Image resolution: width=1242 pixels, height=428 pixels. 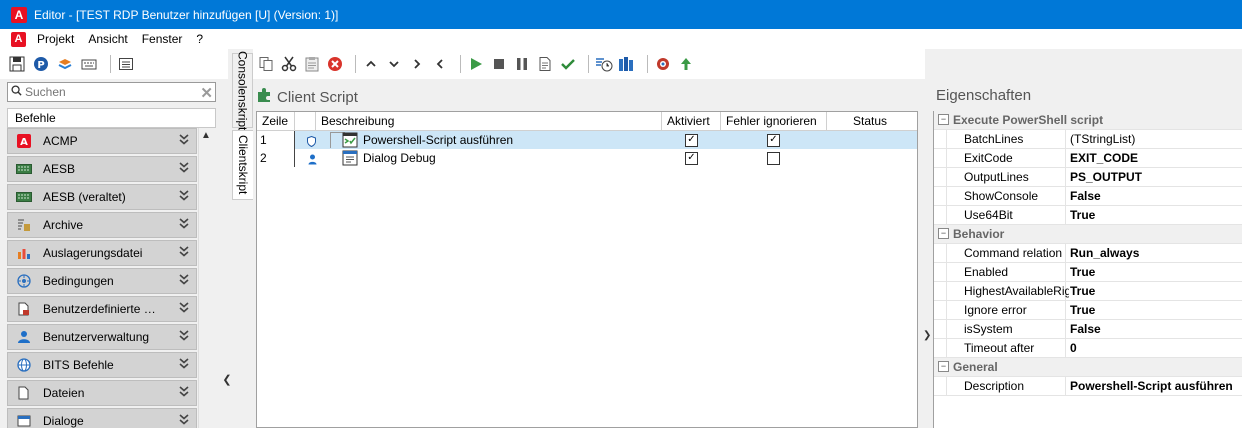 What do you see at coordinates (1104, 158) in the screenshot?
I see `property-value: EXIT_CODE` at bounding box center [1104, 158].